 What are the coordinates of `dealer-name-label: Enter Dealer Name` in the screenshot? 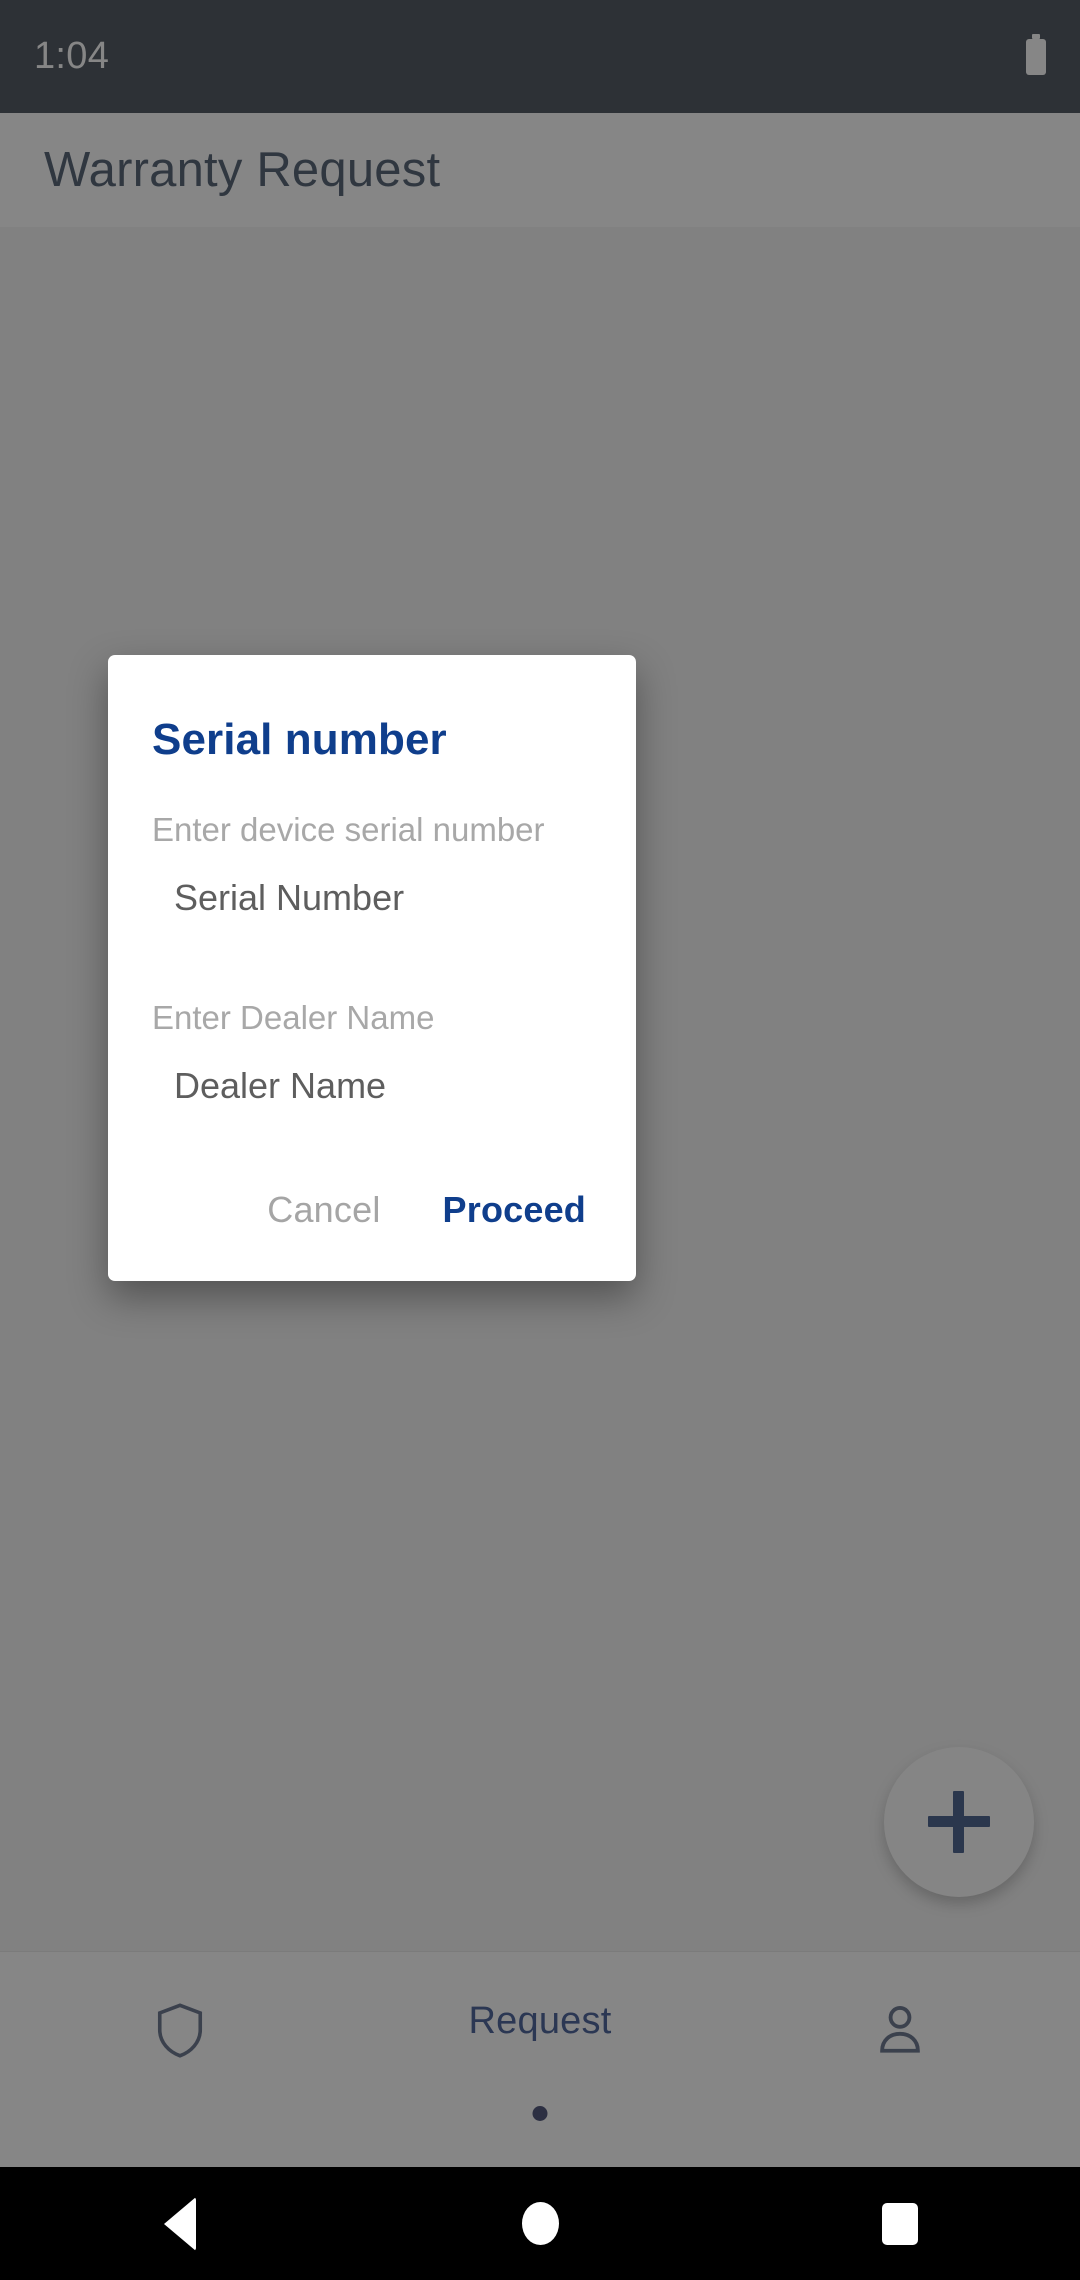 It's located at (293, 1017).